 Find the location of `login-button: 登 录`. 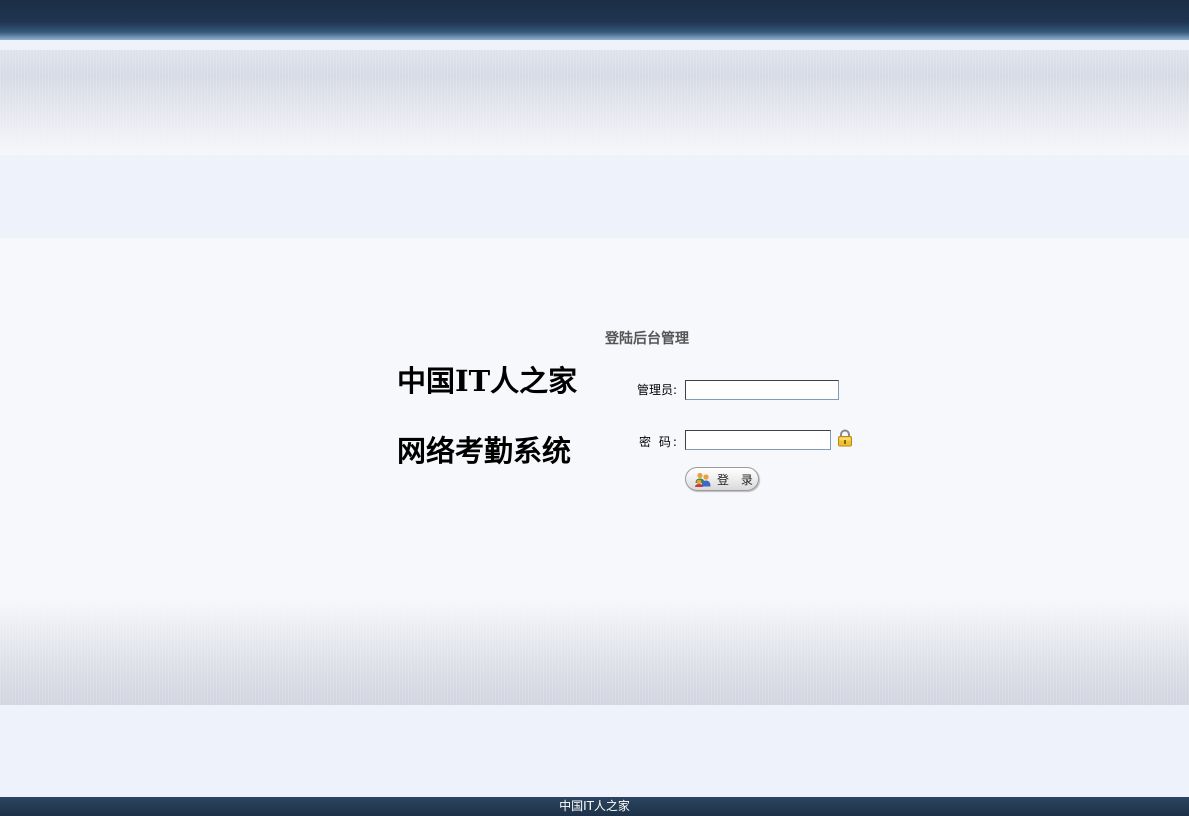

login-button: 登 录 is located at coordinates (722, 479).